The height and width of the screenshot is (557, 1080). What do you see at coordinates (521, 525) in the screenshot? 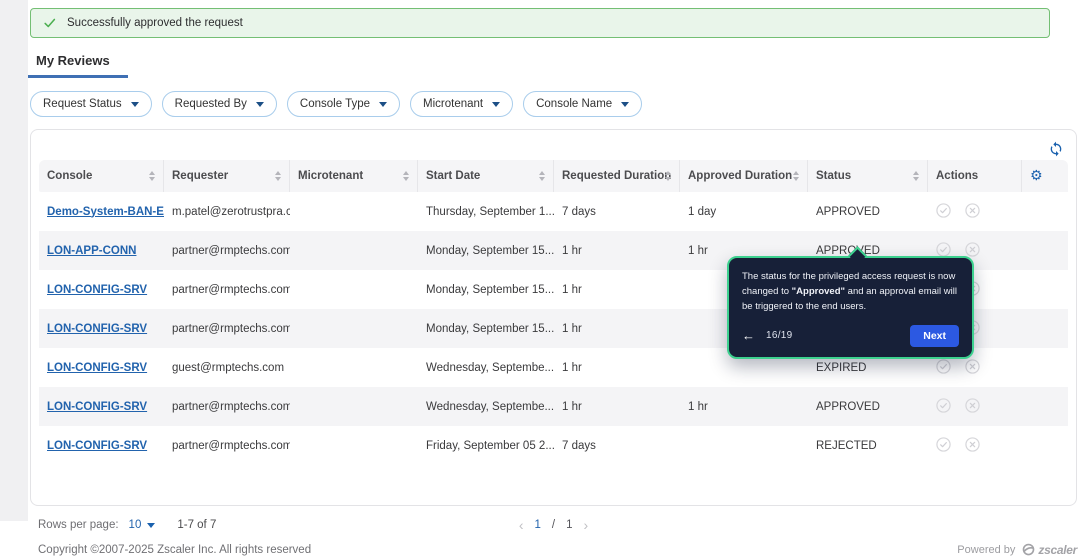
I see `chevron-left-icon: ‹` at bounding box center [521, 525].